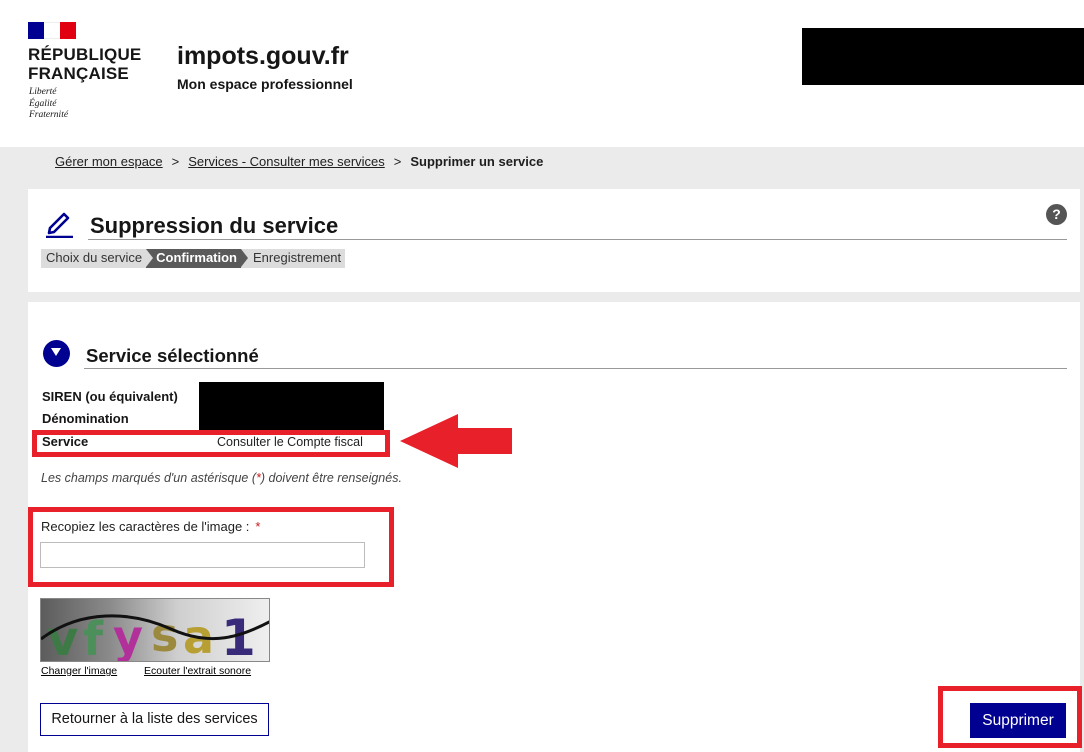  I want to click on breadcrumb-current: Supprimer un service, so click(477, 161).